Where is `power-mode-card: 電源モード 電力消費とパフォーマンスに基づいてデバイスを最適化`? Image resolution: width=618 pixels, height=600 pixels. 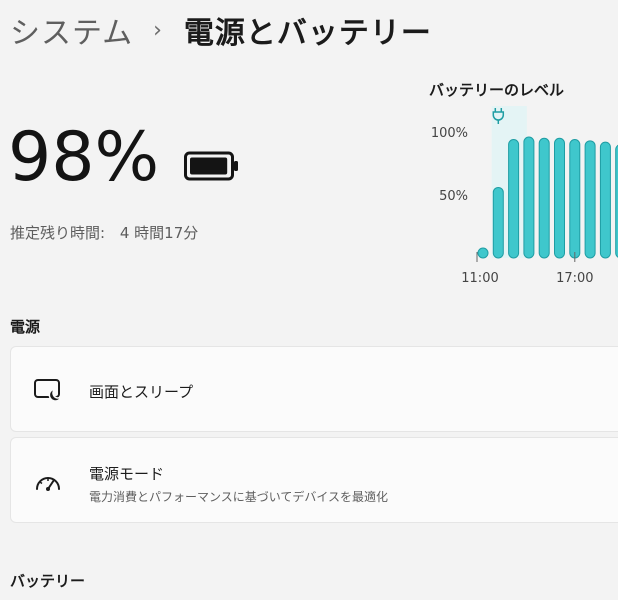 power-mode-card: 電源モード 電力消費とパフォーマンスに基づいてデバイスを最適化 is located at coordinates (314, 480).